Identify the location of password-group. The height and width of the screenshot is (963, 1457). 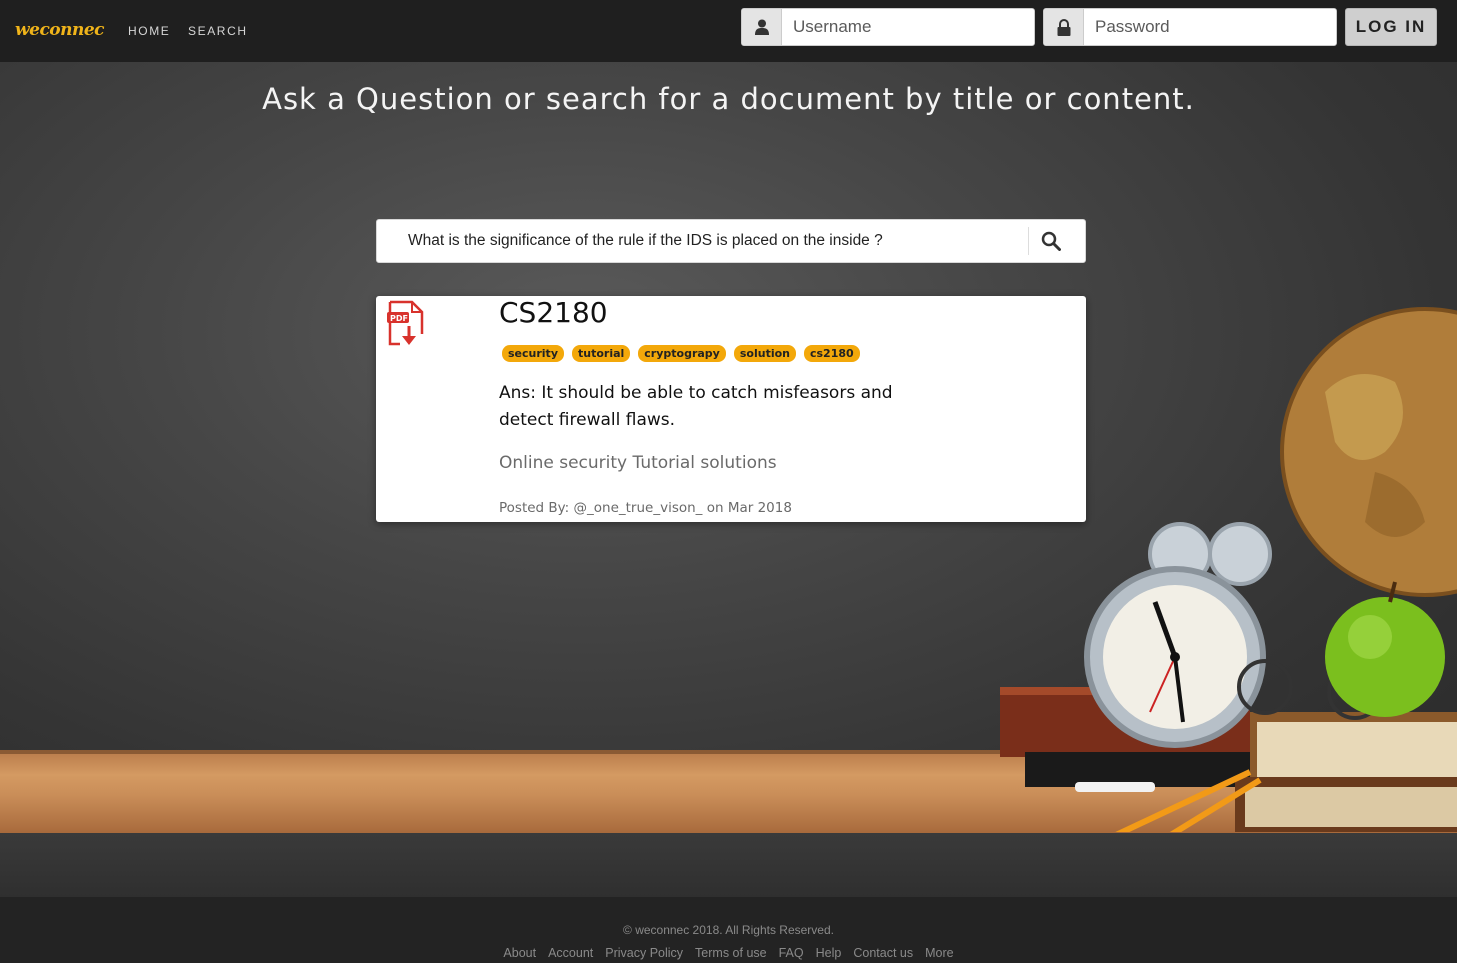
(1190, 27).